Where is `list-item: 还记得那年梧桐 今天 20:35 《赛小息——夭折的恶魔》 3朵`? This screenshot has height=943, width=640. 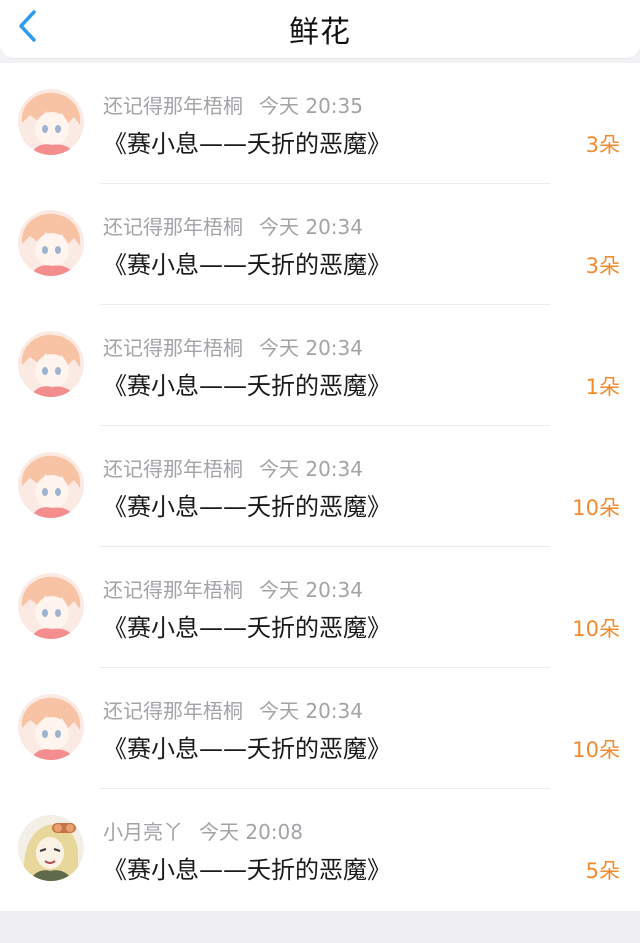
list-item: 还记得那年梧桐 今天 20:35 《赛小息——夭折的恶魔》 3朵 is located at coordinates (320, 123).